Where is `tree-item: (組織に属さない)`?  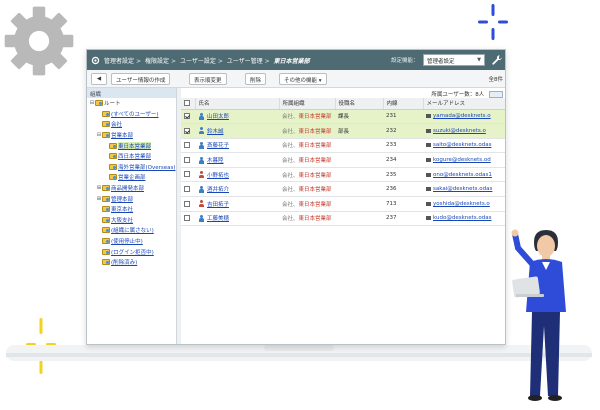
tree-item: (組織に属さない) is located at coordinates (131, 230).